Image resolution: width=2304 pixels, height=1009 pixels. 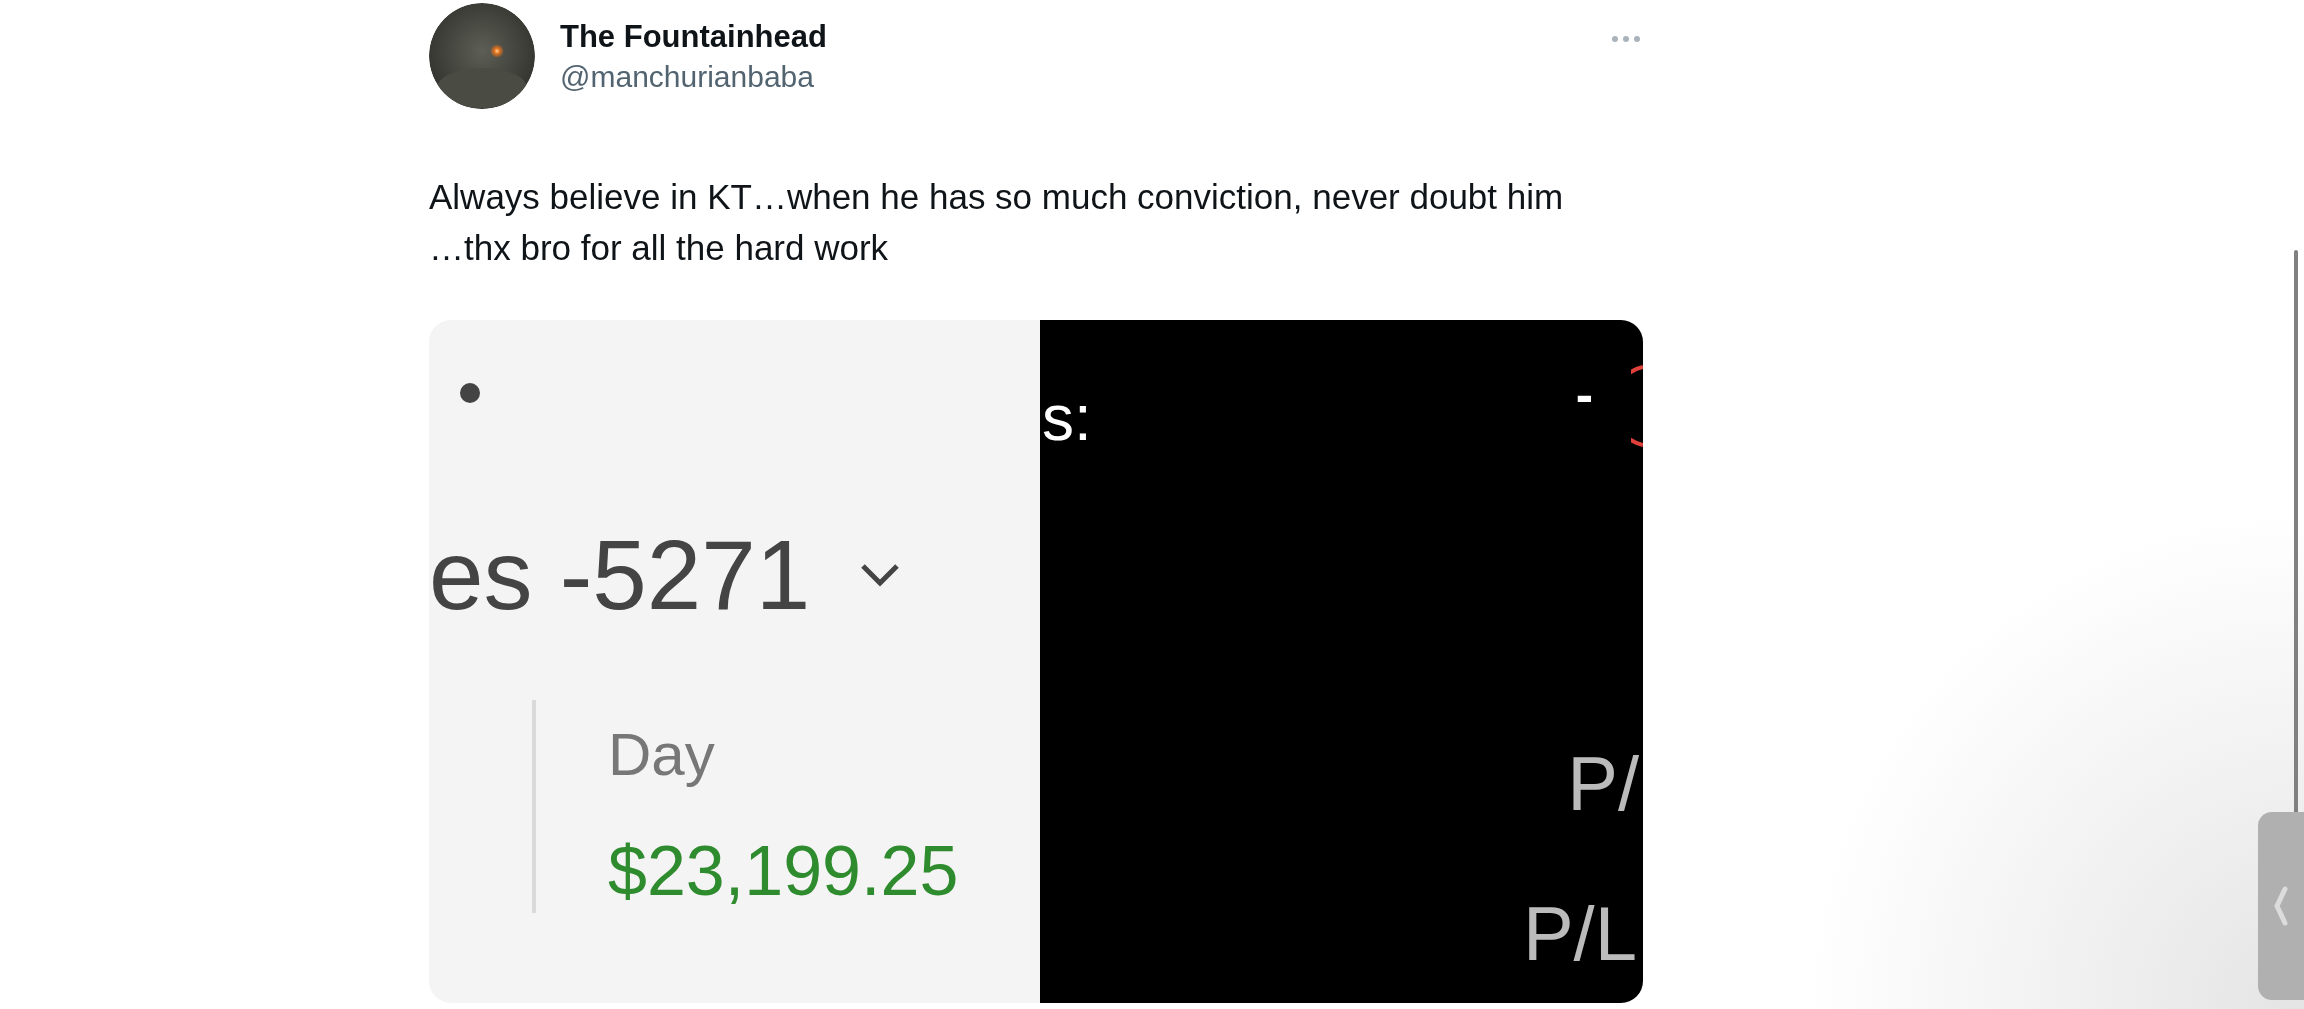 What do you see at coordinates (880, 575) in the screenshot?
I see `chevron-icon` at bounding box center [880, 575].